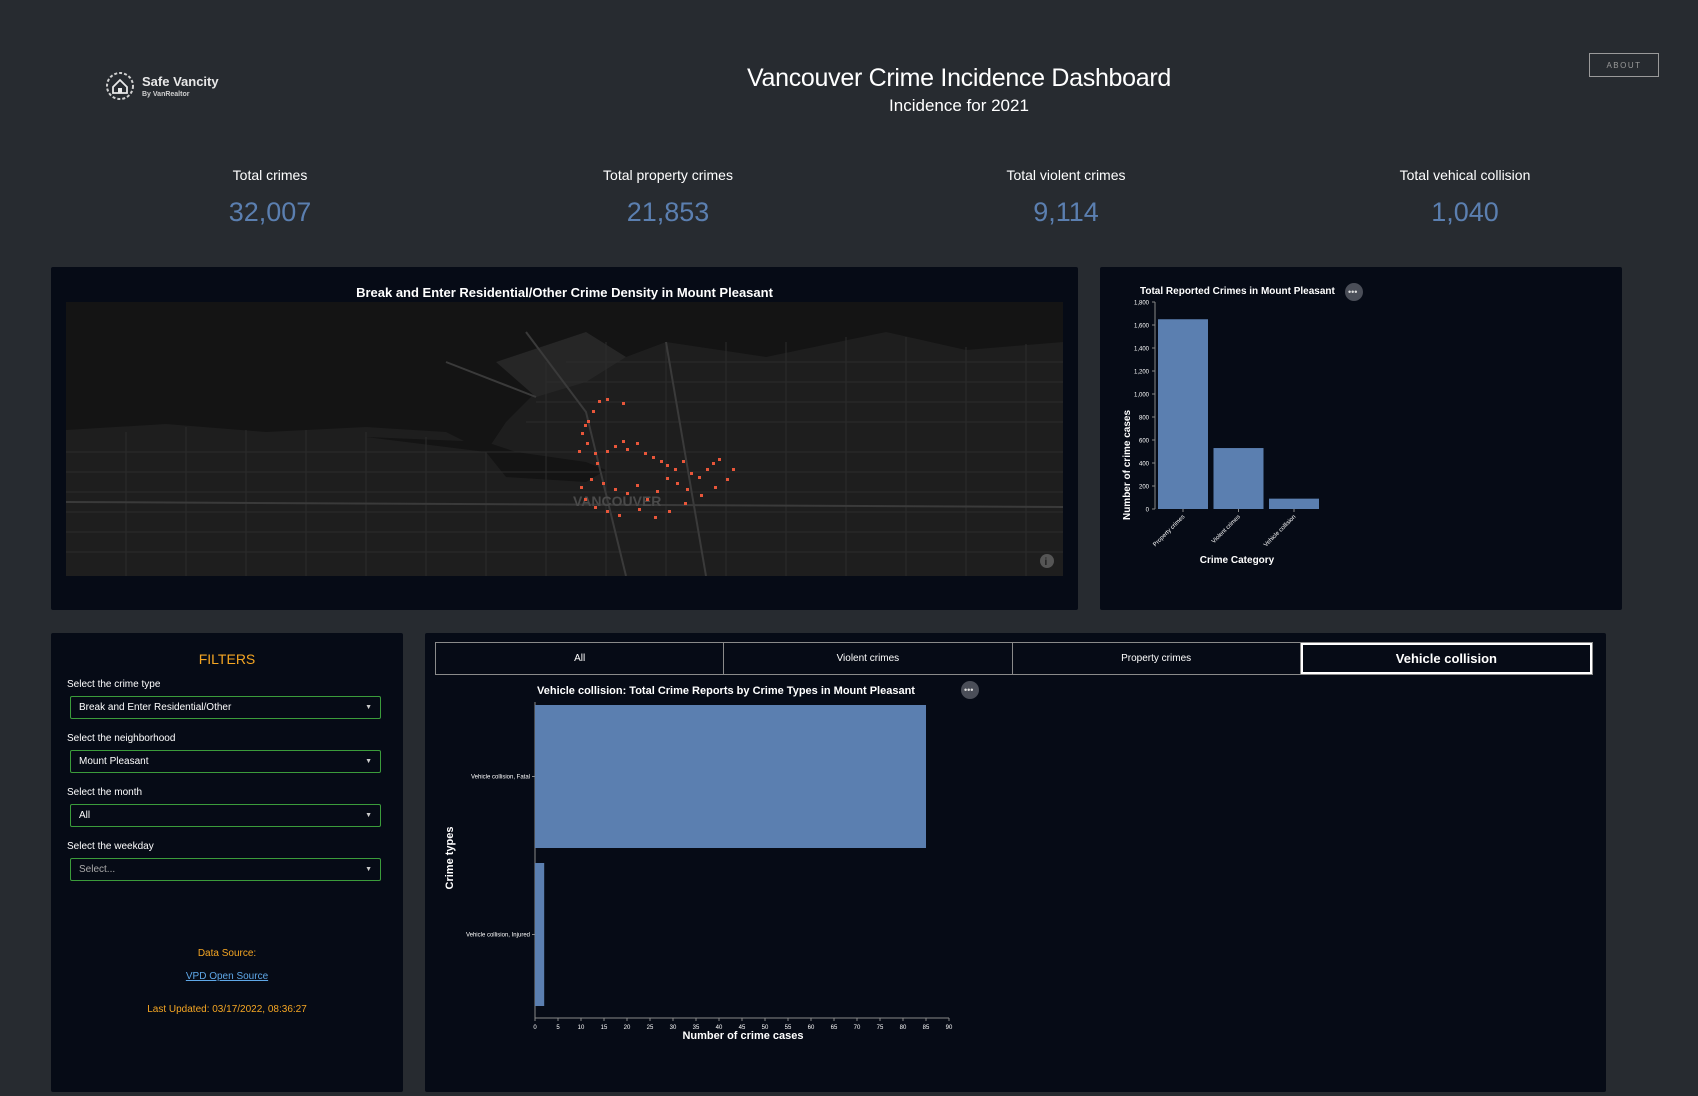  What do you see at coordinates (1226, 529) in the screenshot?
I see `x-tick-label: Violent crimes` at bounding box center [1226, 529].